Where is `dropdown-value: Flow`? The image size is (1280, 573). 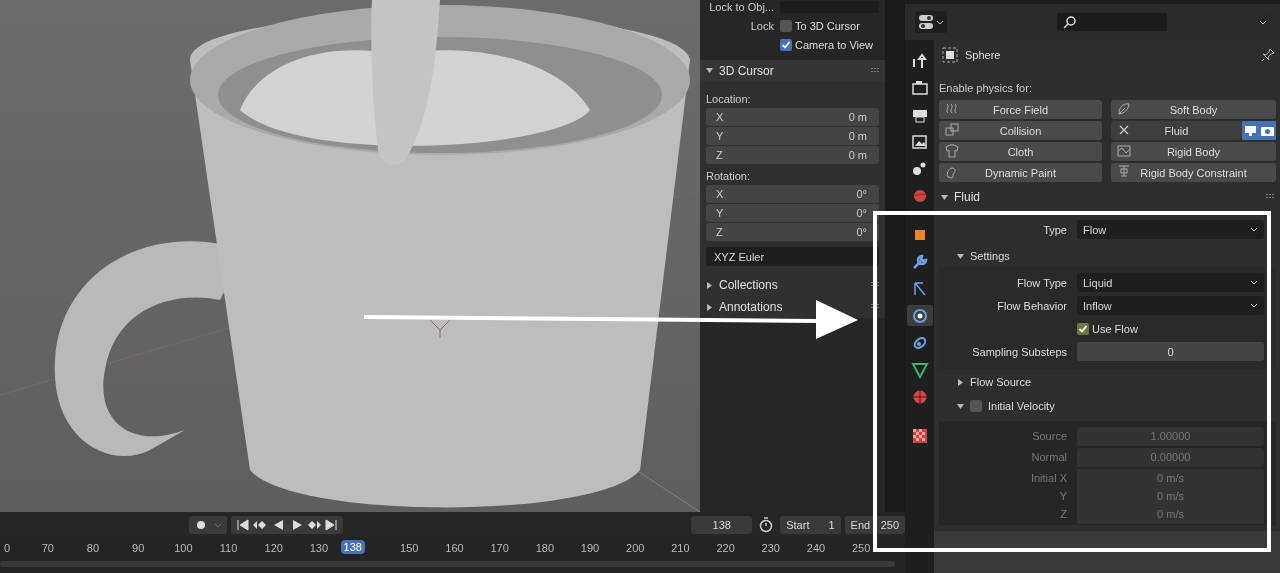
dropdown-value: Flow is located at coordinates (1095, 229).